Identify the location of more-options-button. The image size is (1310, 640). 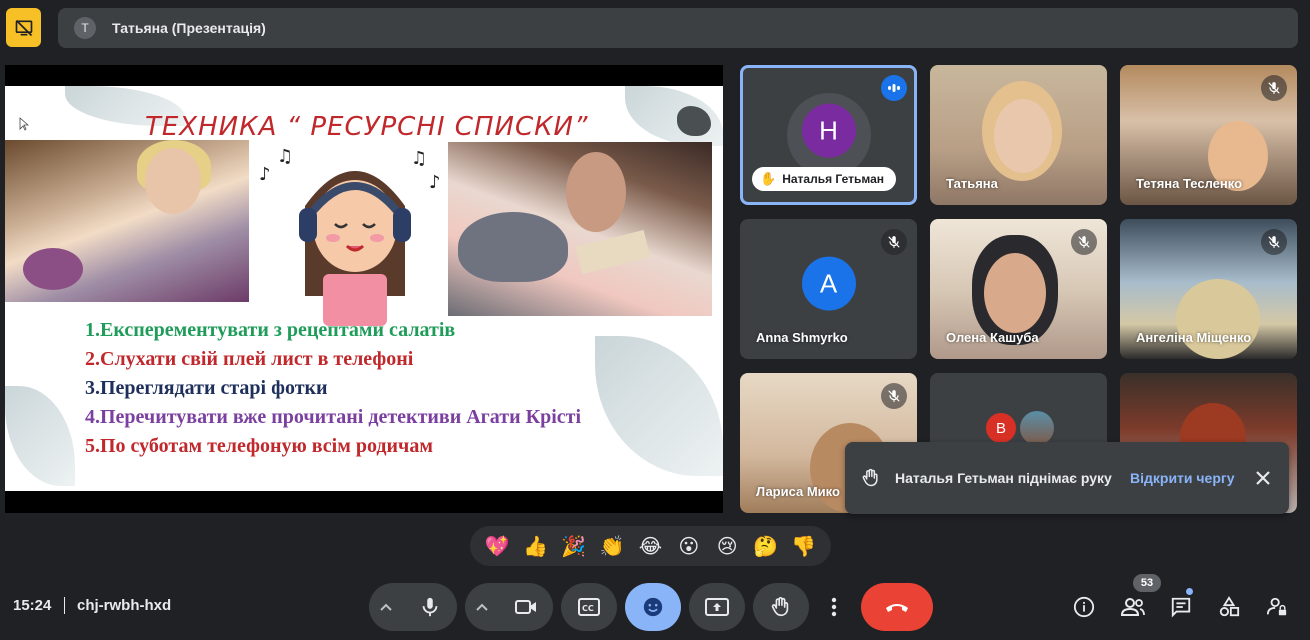
(834, 607).